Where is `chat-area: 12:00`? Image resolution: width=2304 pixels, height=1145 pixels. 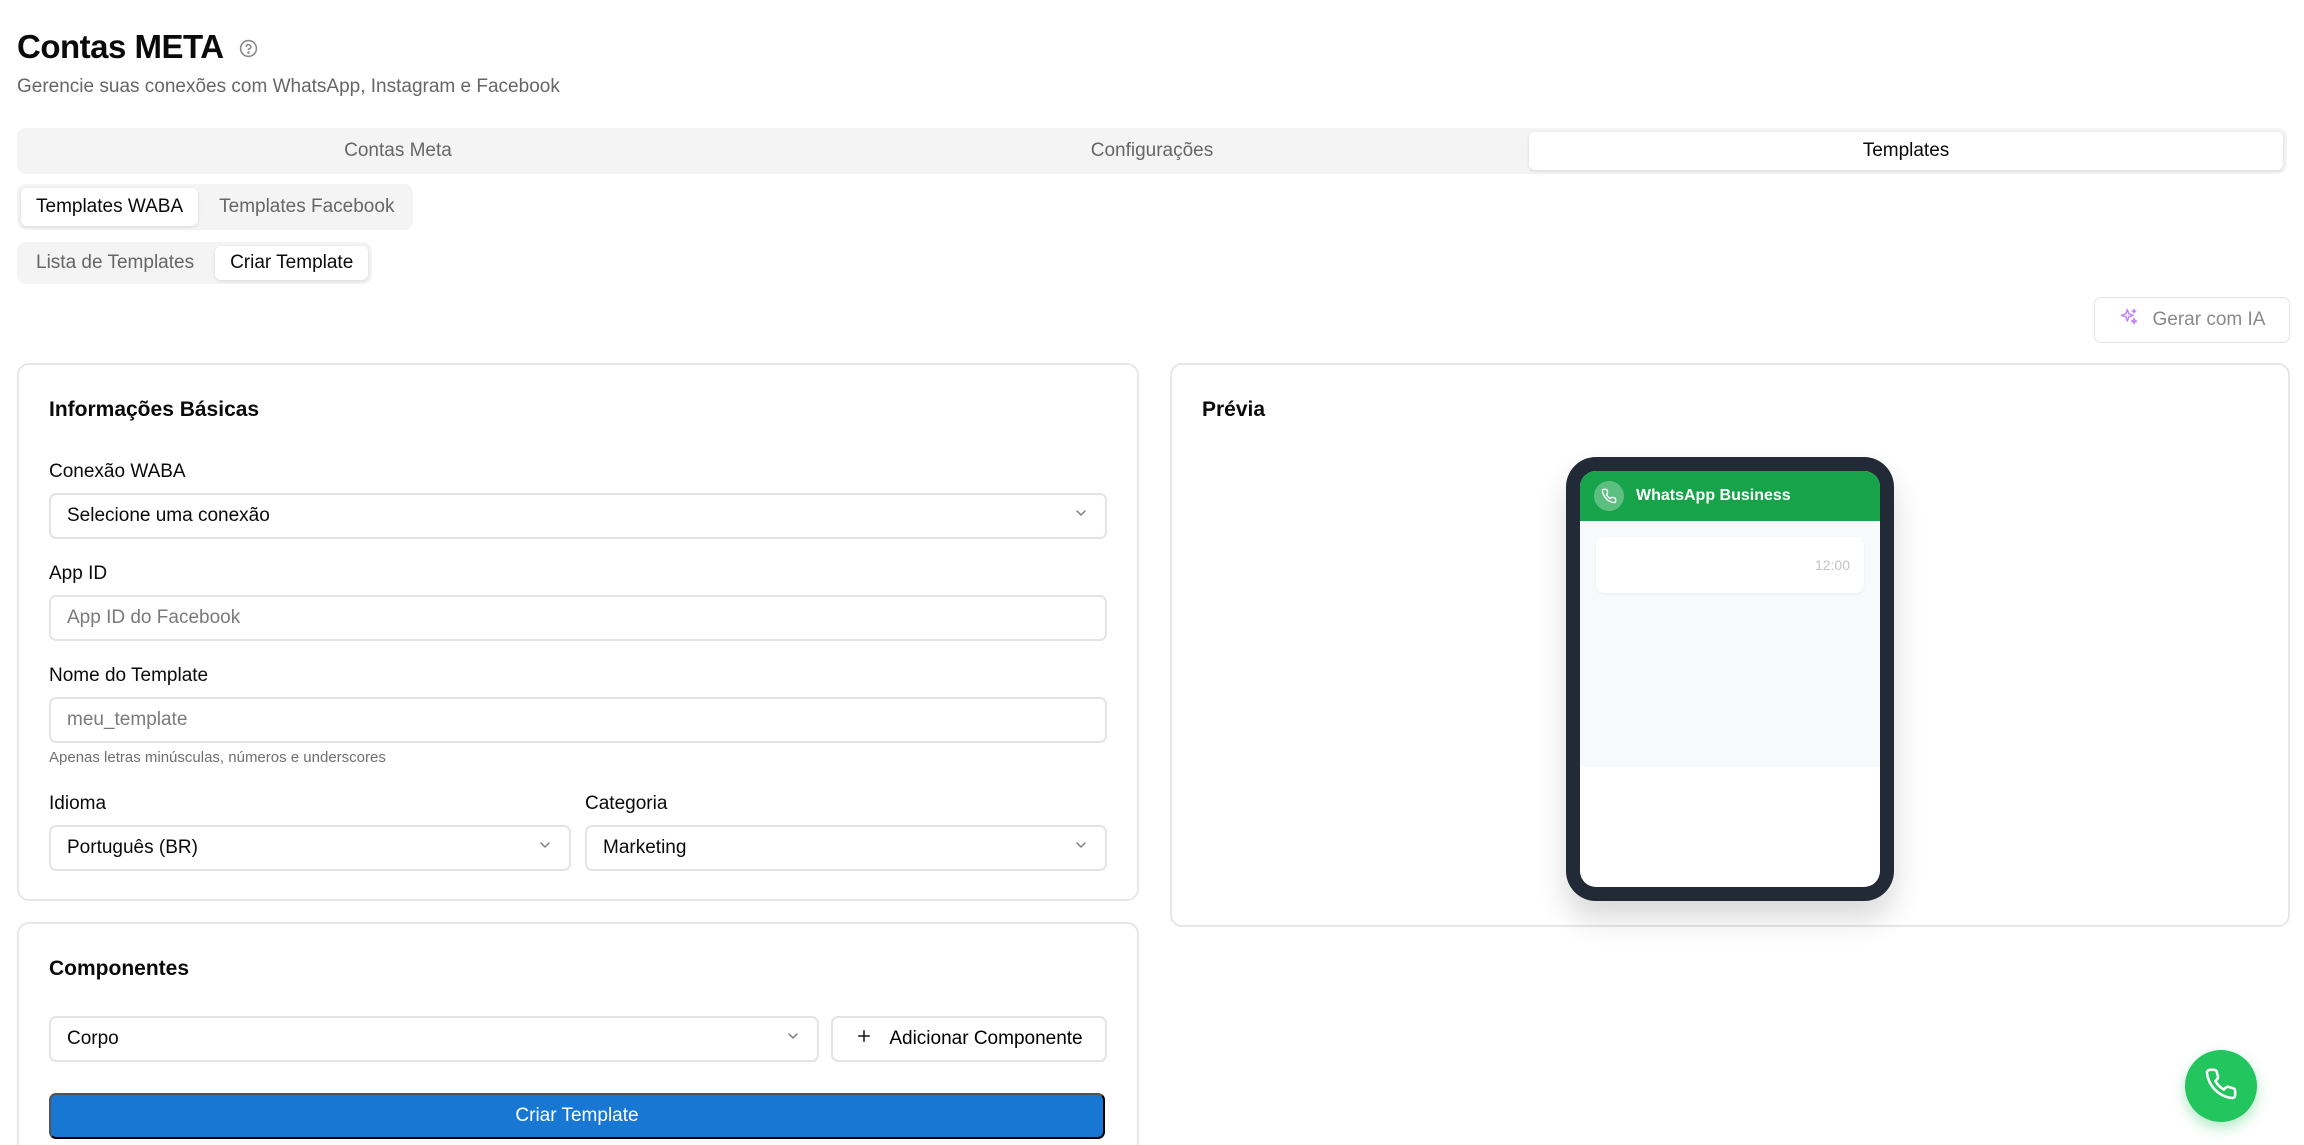
chat-area: 12:00 is located at coordinates (1730, 644).